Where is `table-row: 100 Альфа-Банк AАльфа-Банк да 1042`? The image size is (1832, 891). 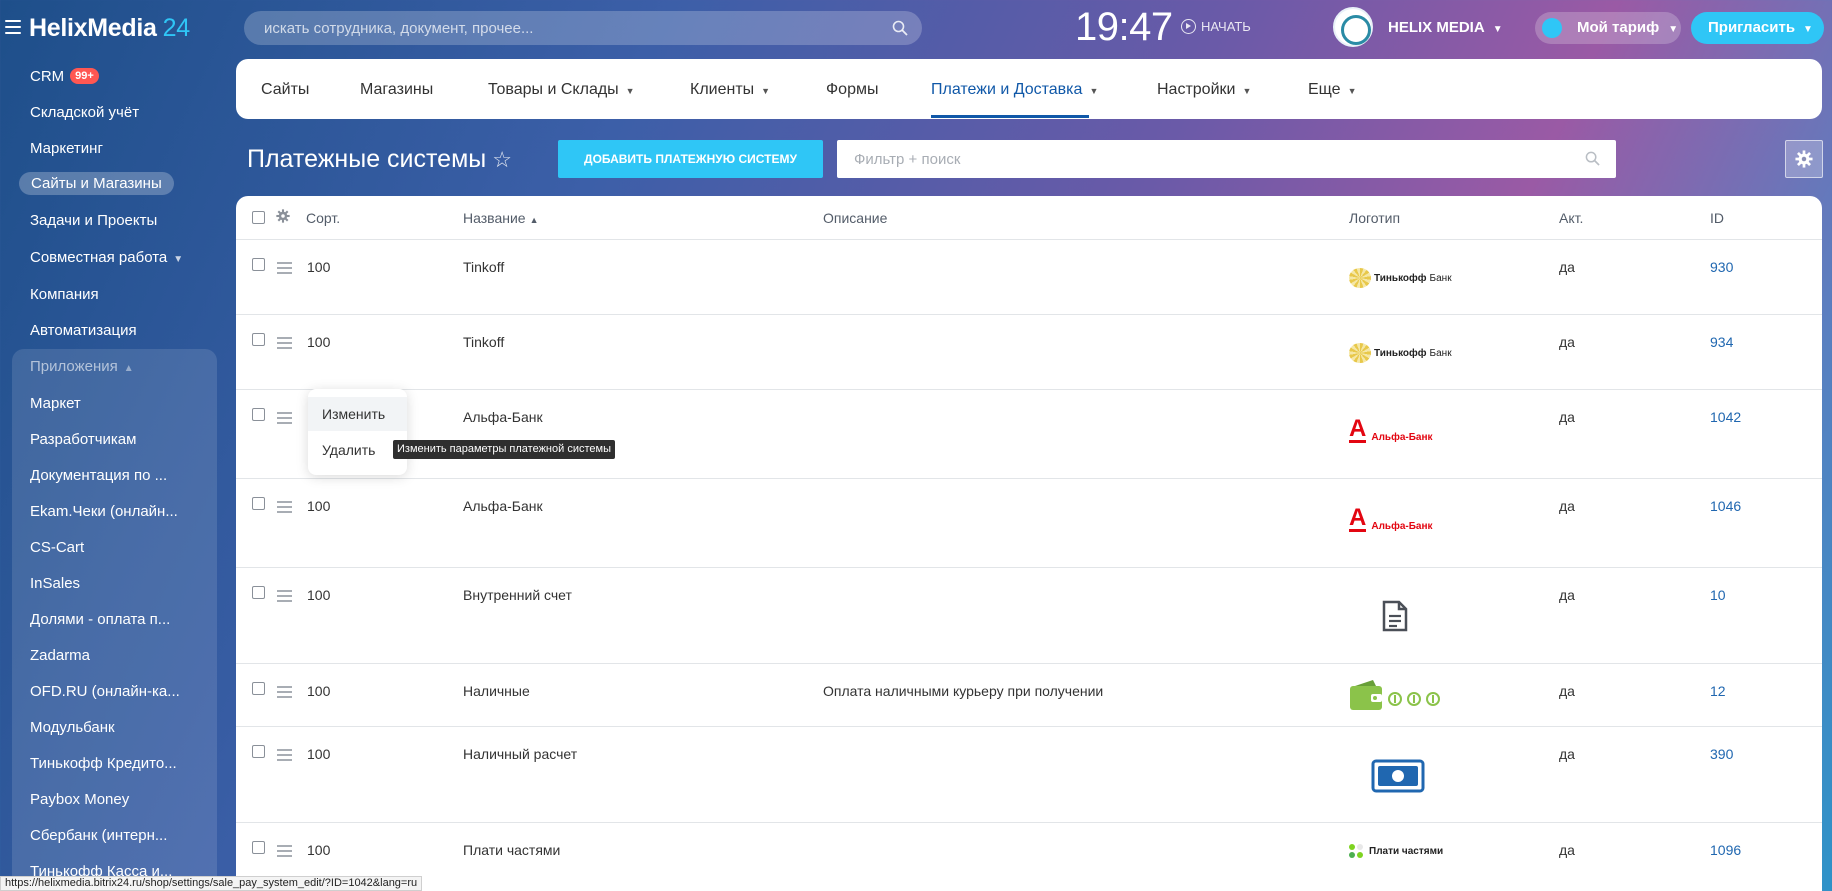
table-row: 100 Альфа-Банк AАльфа-Банк да 1042 is located at coordinates (1029, 434).